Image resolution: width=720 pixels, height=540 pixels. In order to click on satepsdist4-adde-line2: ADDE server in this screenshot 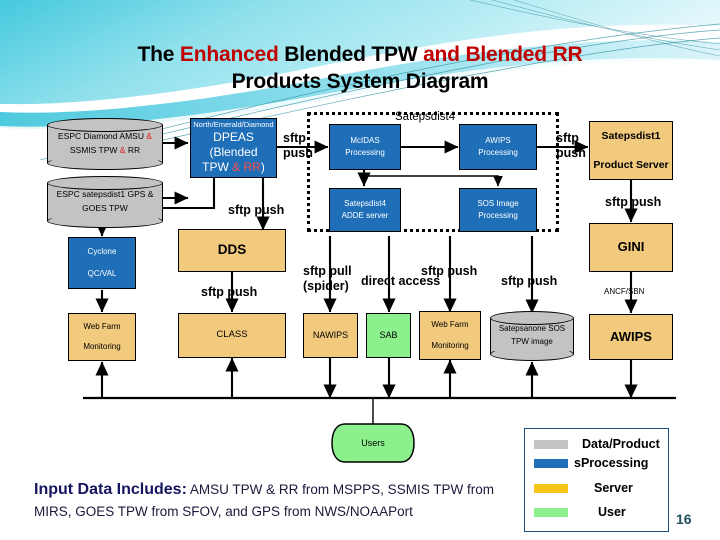, I will do `click(365, 215)`.